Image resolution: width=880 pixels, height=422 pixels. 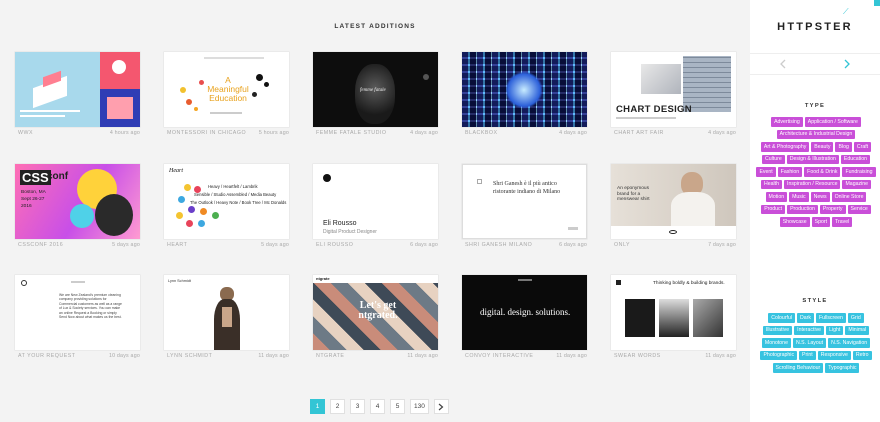 I want to click on type-tag: Sport, so click(x=821, y=222).